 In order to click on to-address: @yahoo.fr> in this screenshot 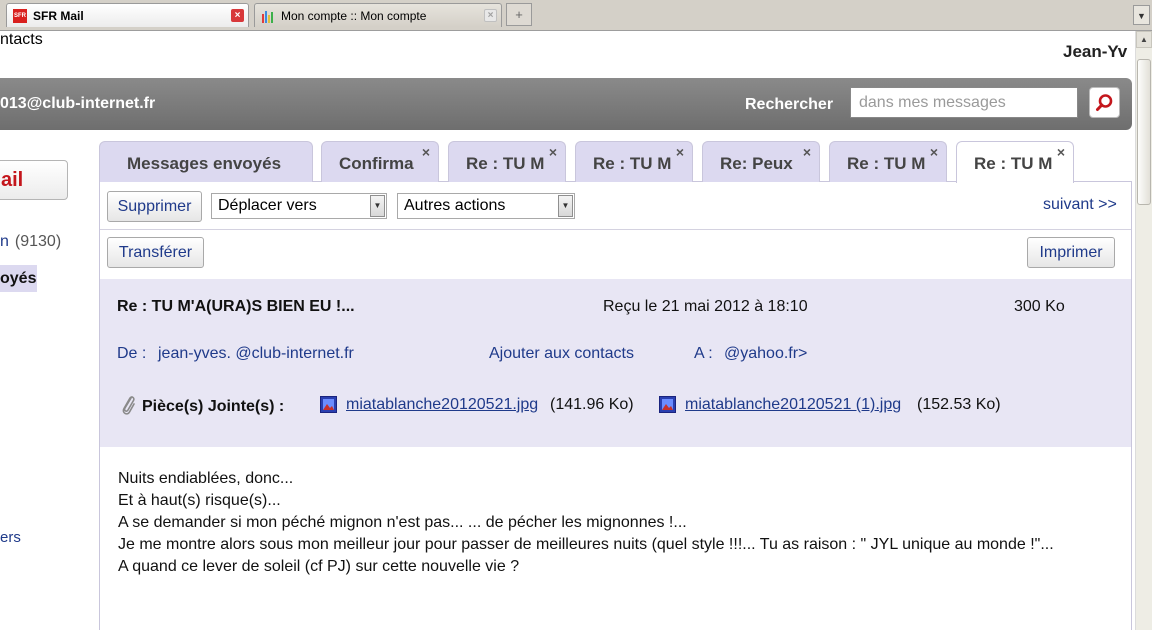, I will do `click(765, 354)`.